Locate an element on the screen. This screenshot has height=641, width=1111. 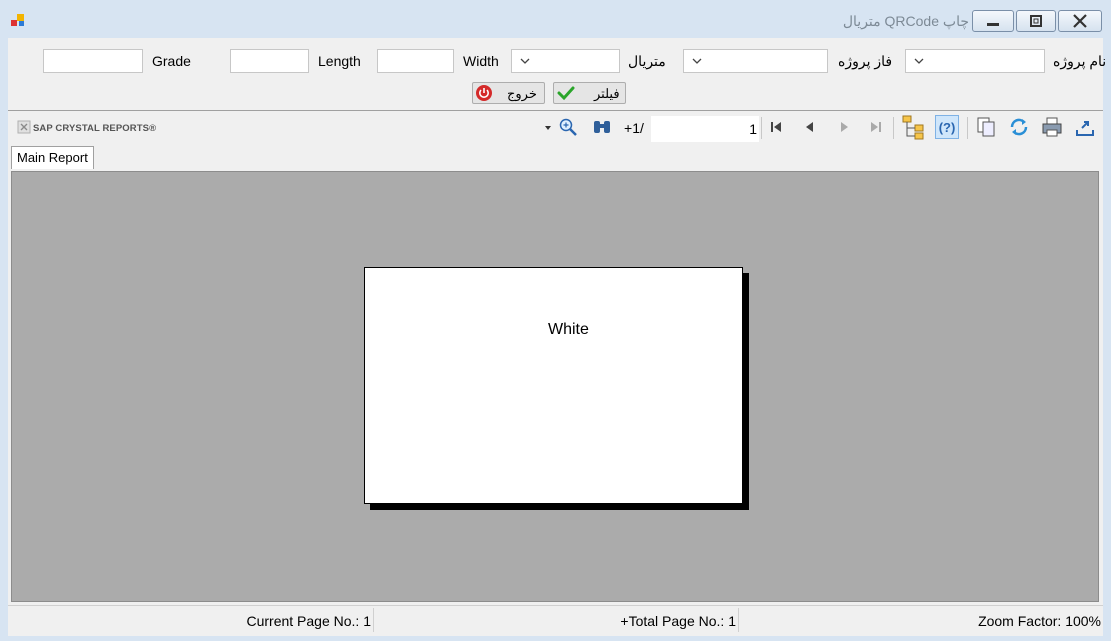
length-label: Length is located at coordinates (339, 61).